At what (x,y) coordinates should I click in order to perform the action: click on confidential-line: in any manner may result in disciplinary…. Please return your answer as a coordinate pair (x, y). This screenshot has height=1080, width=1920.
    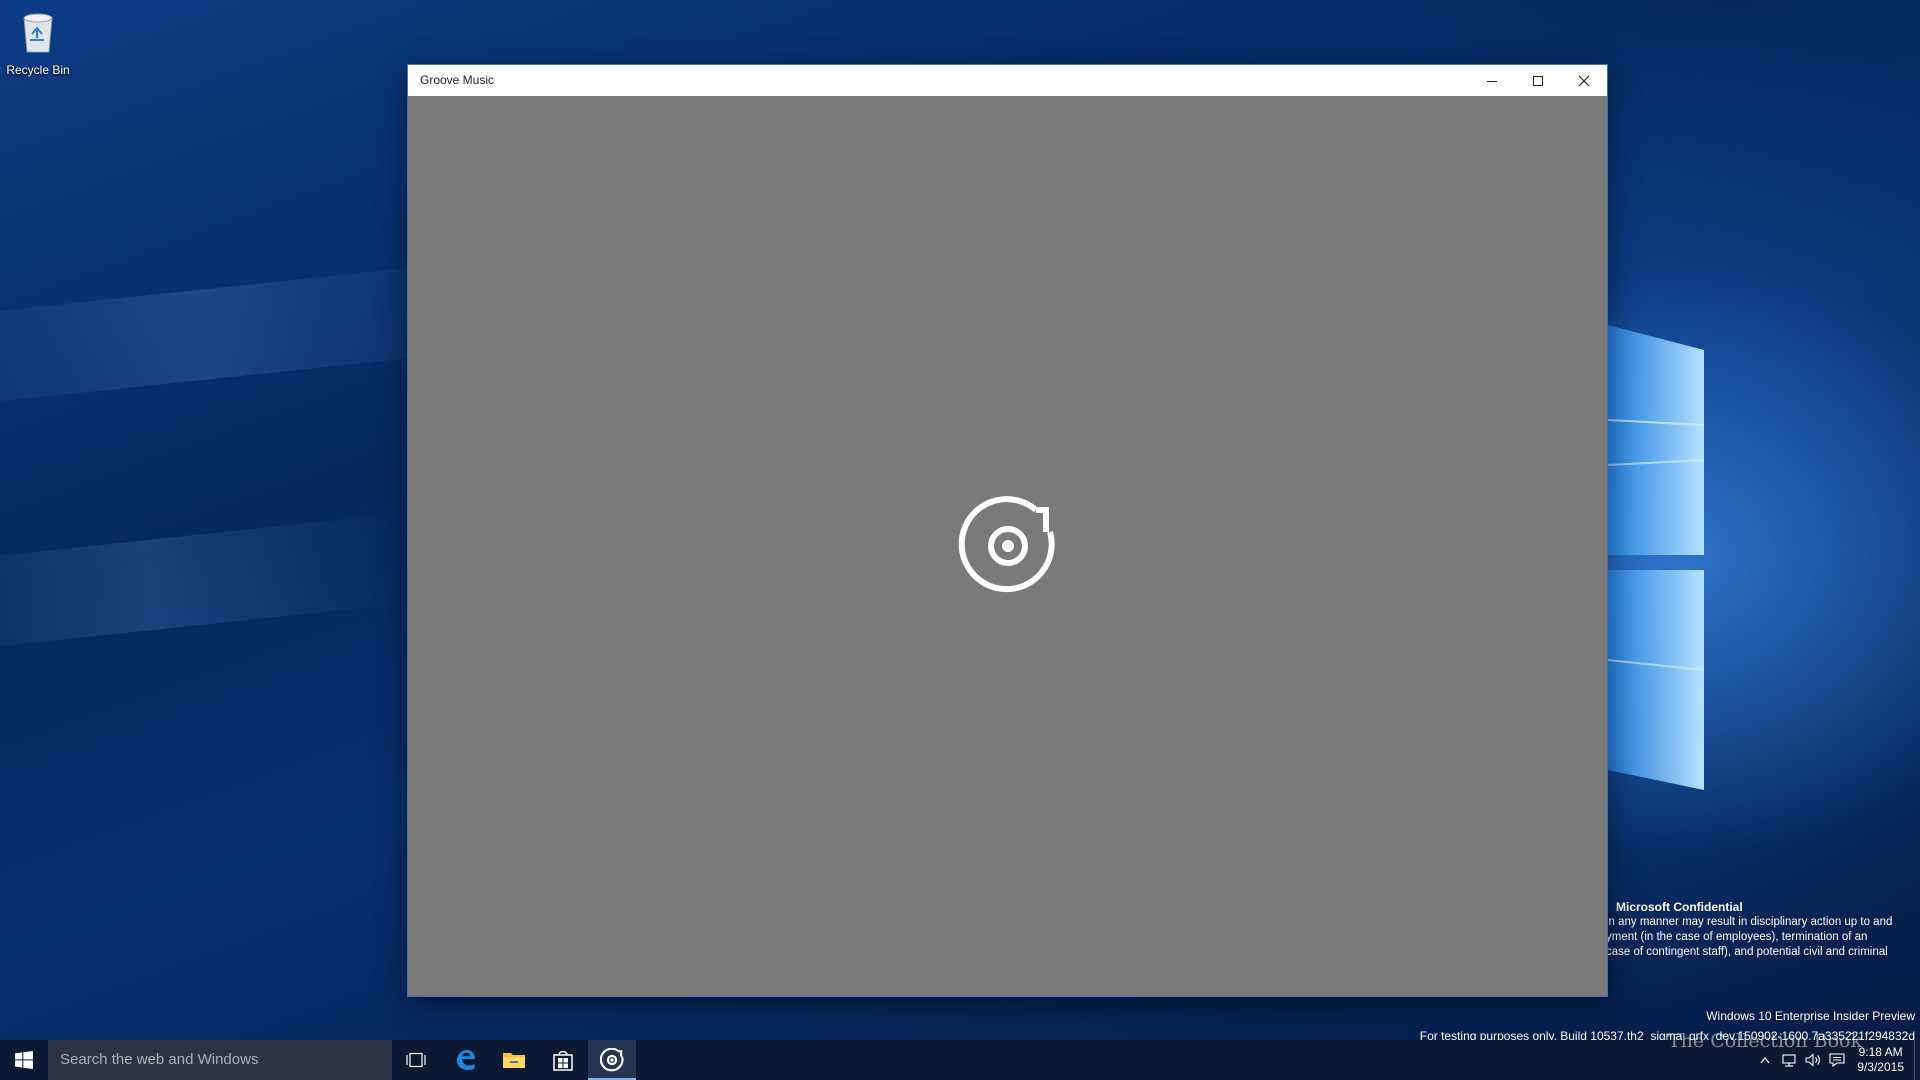
    Looking at the image, I should click on (1749, 922).